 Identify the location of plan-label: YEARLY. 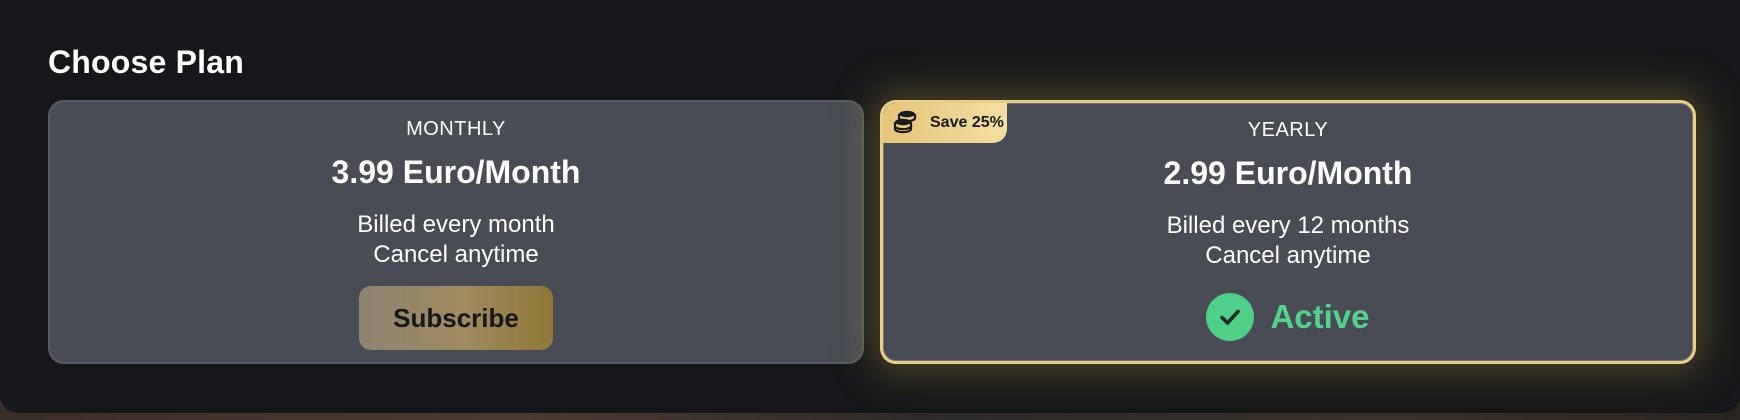
(1288, 130).